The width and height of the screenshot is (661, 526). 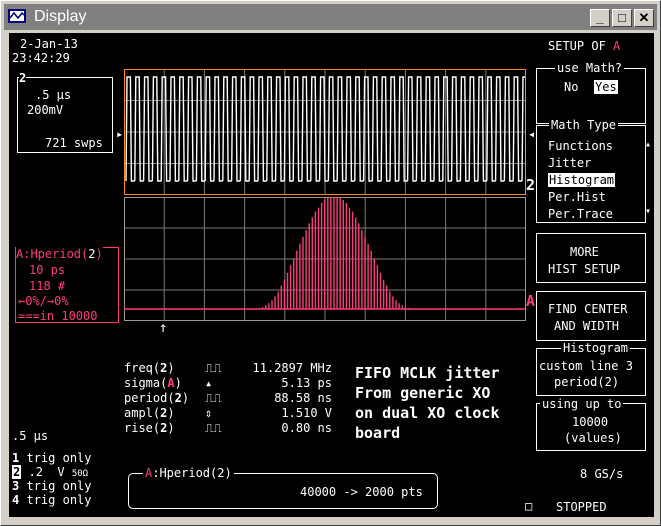 I want to click on use-math-no: No, so click(x=571, y=87).